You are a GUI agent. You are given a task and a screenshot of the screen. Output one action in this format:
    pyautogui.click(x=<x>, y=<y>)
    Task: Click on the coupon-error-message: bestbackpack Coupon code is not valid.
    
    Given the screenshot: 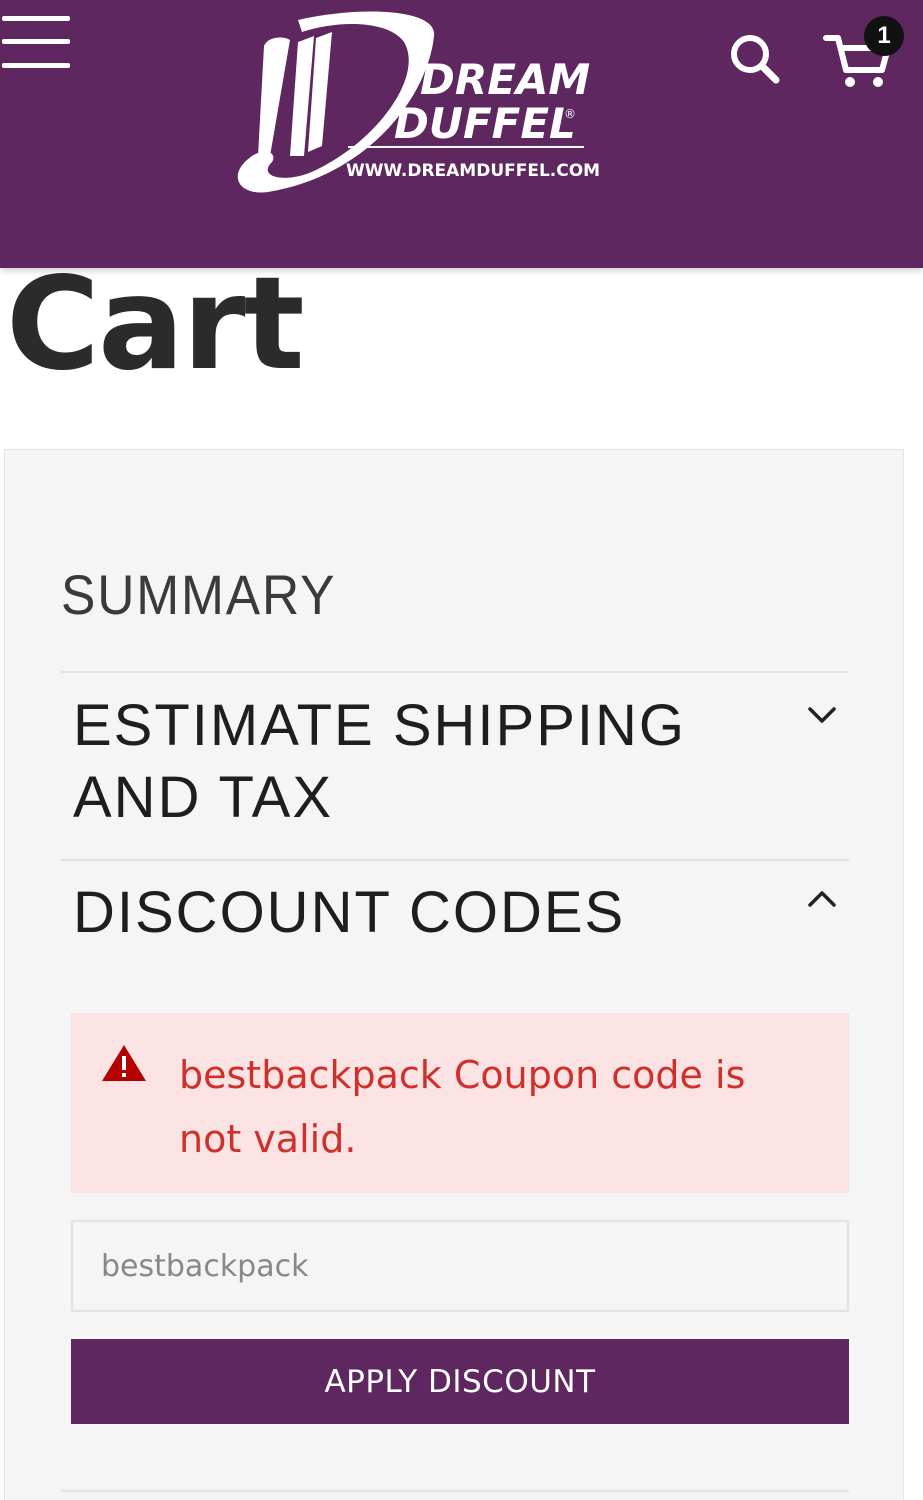 What is the action you would take?
    pyautogui.click(x=460, y=1103)
    